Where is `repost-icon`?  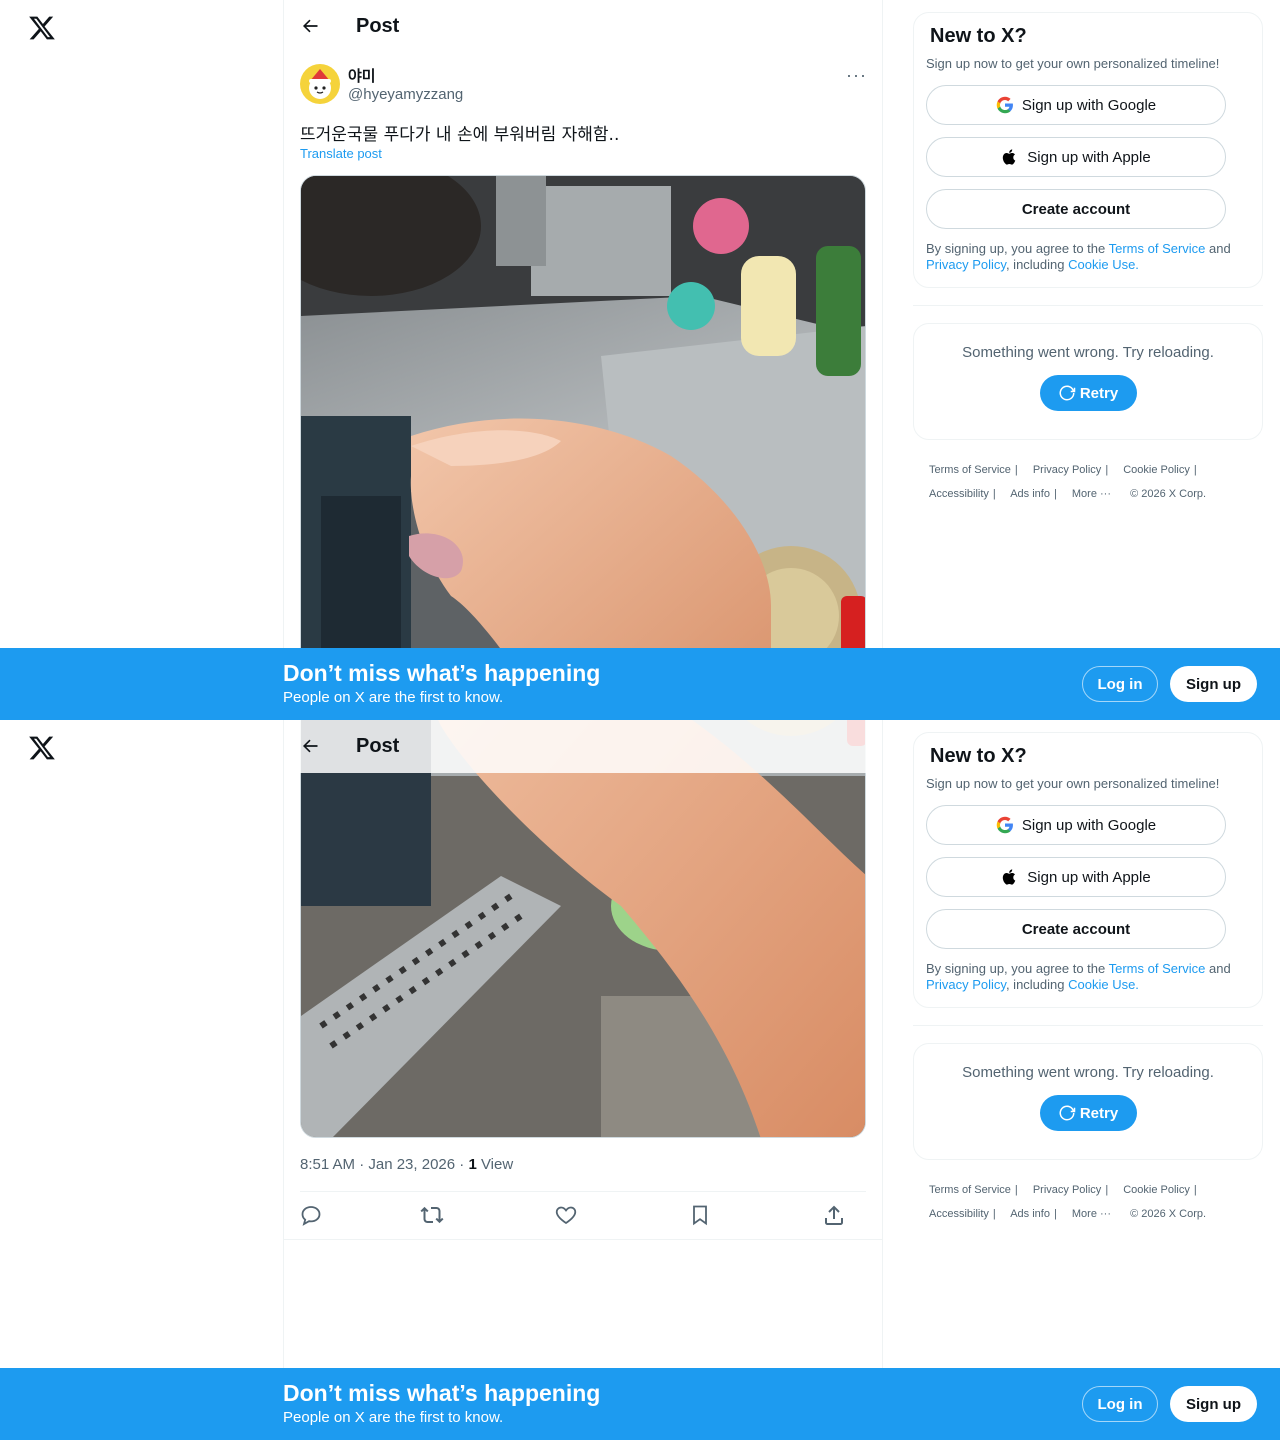
repost-icon is located at coordinates (432, 1215).